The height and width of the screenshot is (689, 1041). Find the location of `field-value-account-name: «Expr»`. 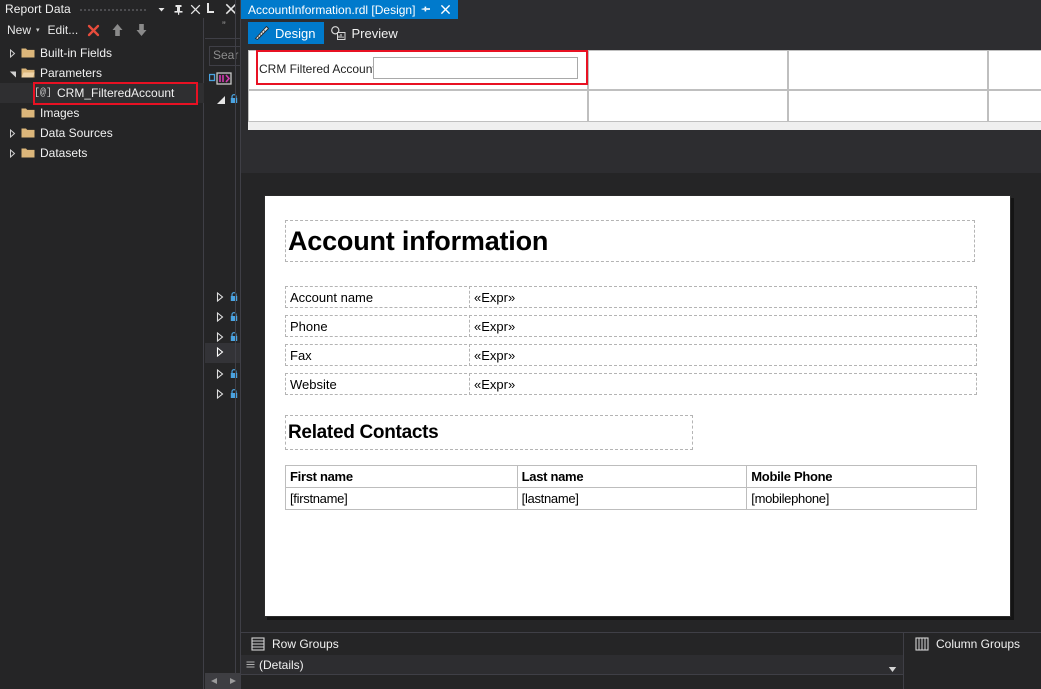

field-value-account-name: «Expr» is located at coordinates (723, 297).